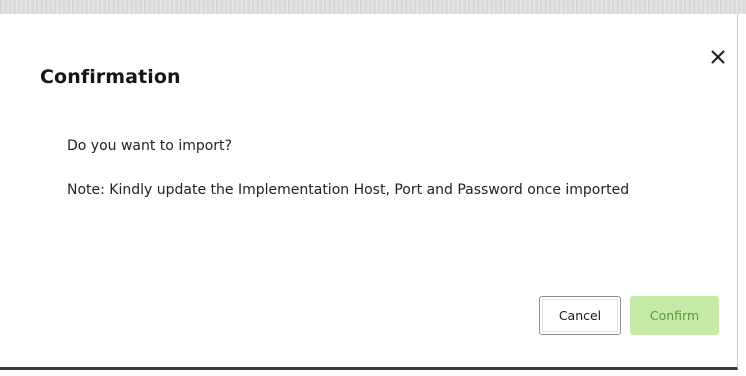 The height and width of the screenshot is (376, 746). What do you see at coordinates (110, 77) in the screenshot?
I see `dialog-title: Confirmation` at bounding box center [110, 77].